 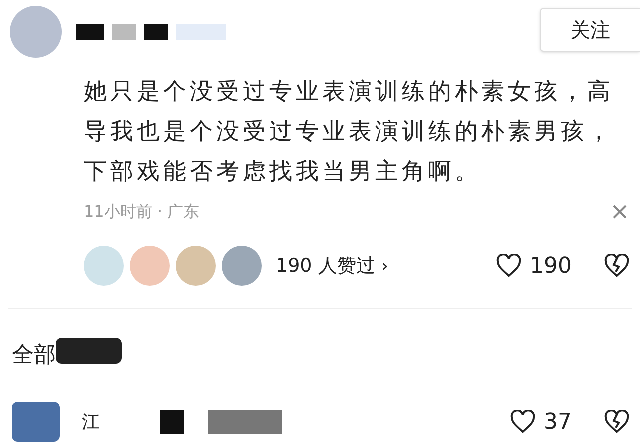 What do you see at coordinates (142, 212) in the screenshot?
I see `post-meta: 11小时前 · 广东` at bounding box center [142, 212].